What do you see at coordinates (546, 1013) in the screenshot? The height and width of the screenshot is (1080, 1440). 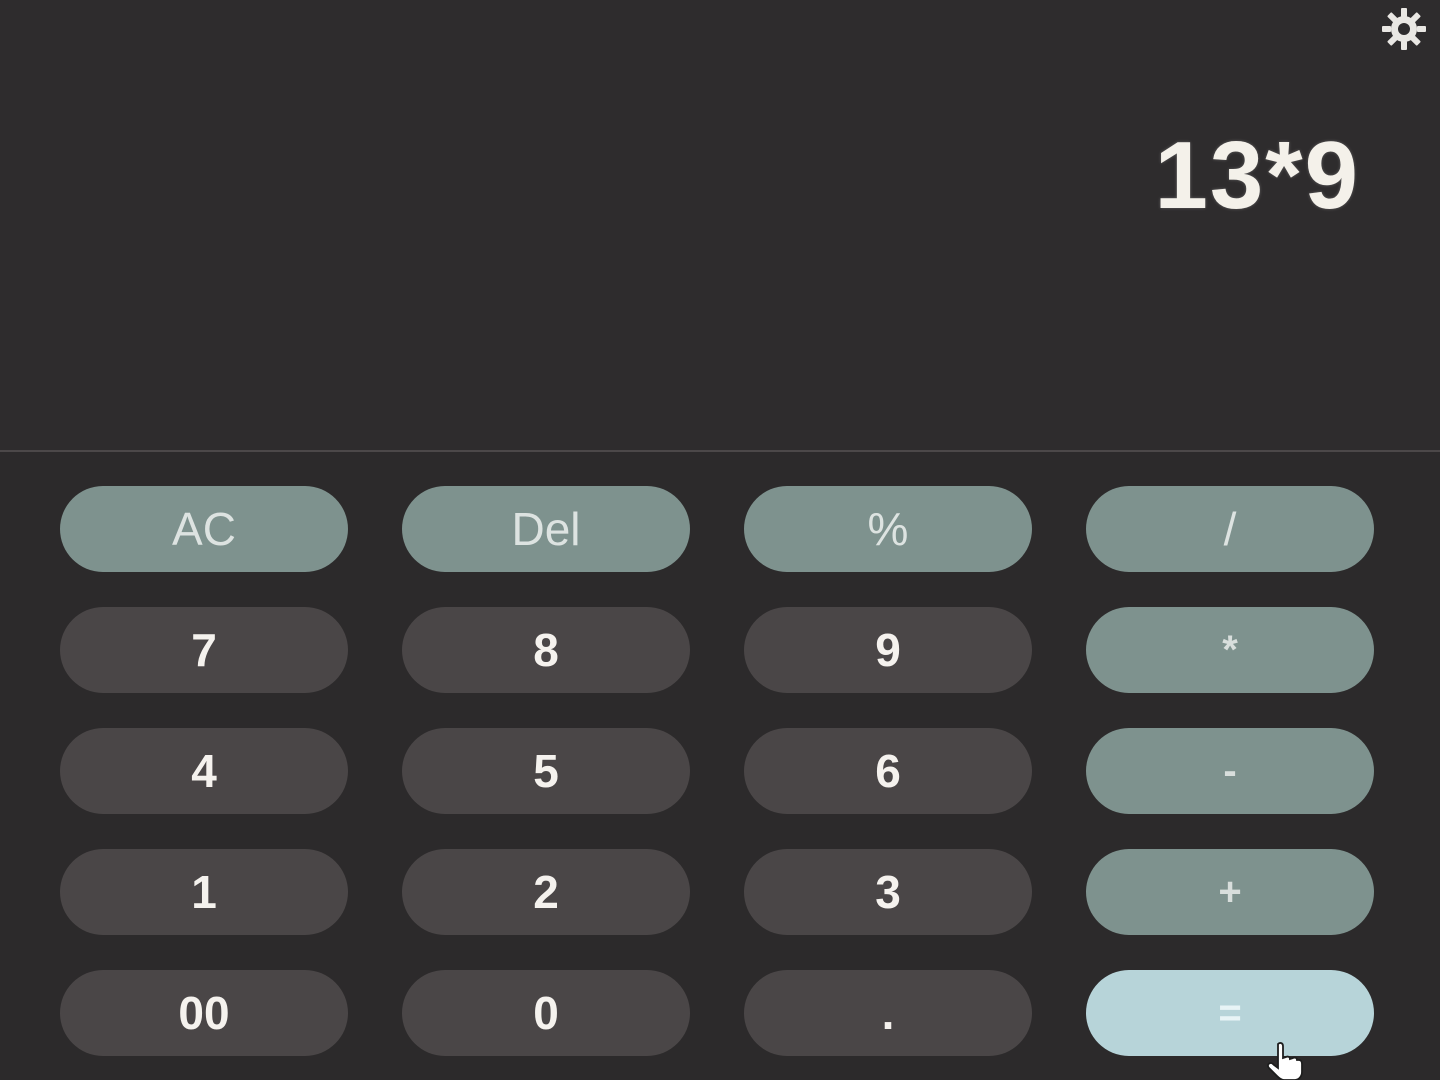 I see `zero-button: 0` at bounding box center [546, 1013].